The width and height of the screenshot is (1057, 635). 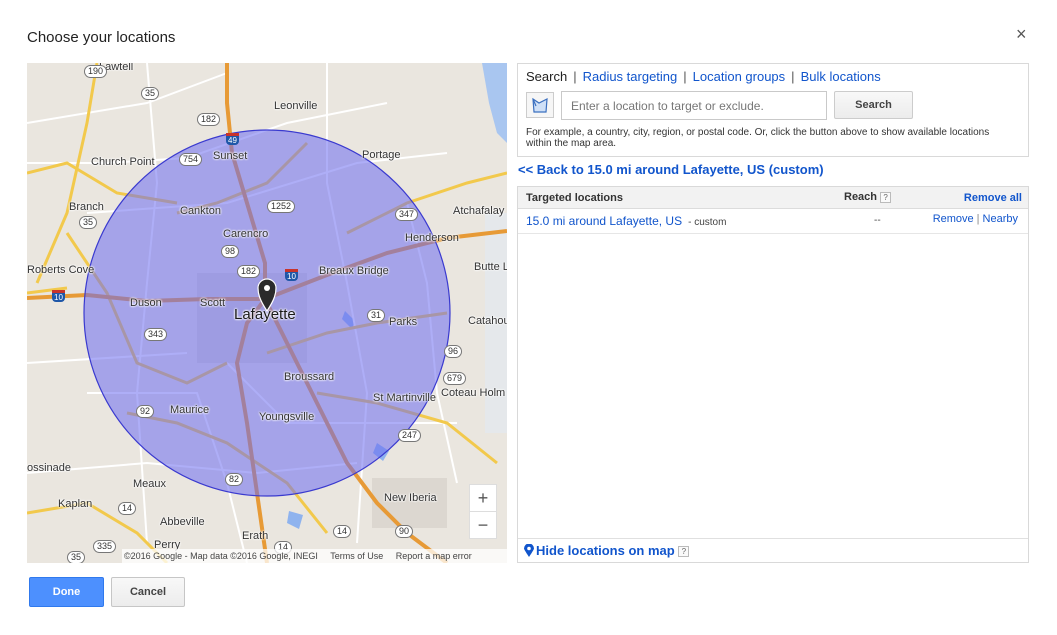 I want to click on place-youngsville: Youngsville, so click(x=287, y=417).